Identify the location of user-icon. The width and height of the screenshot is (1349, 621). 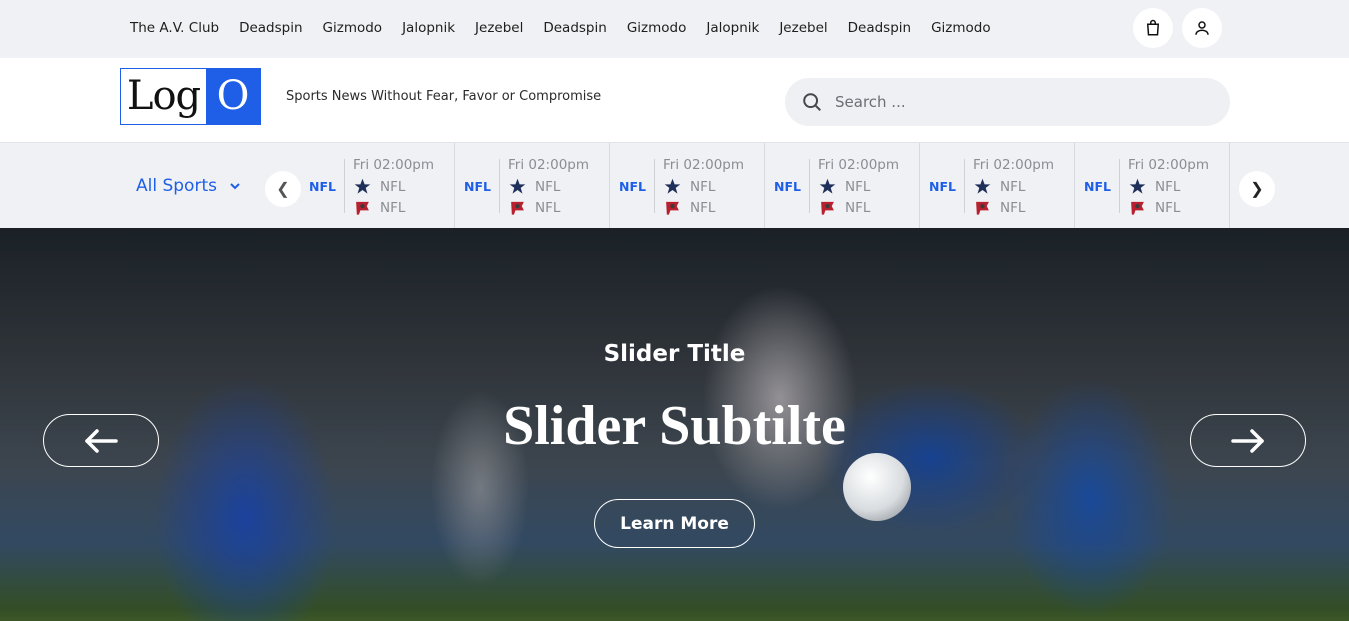
(1202, 28).